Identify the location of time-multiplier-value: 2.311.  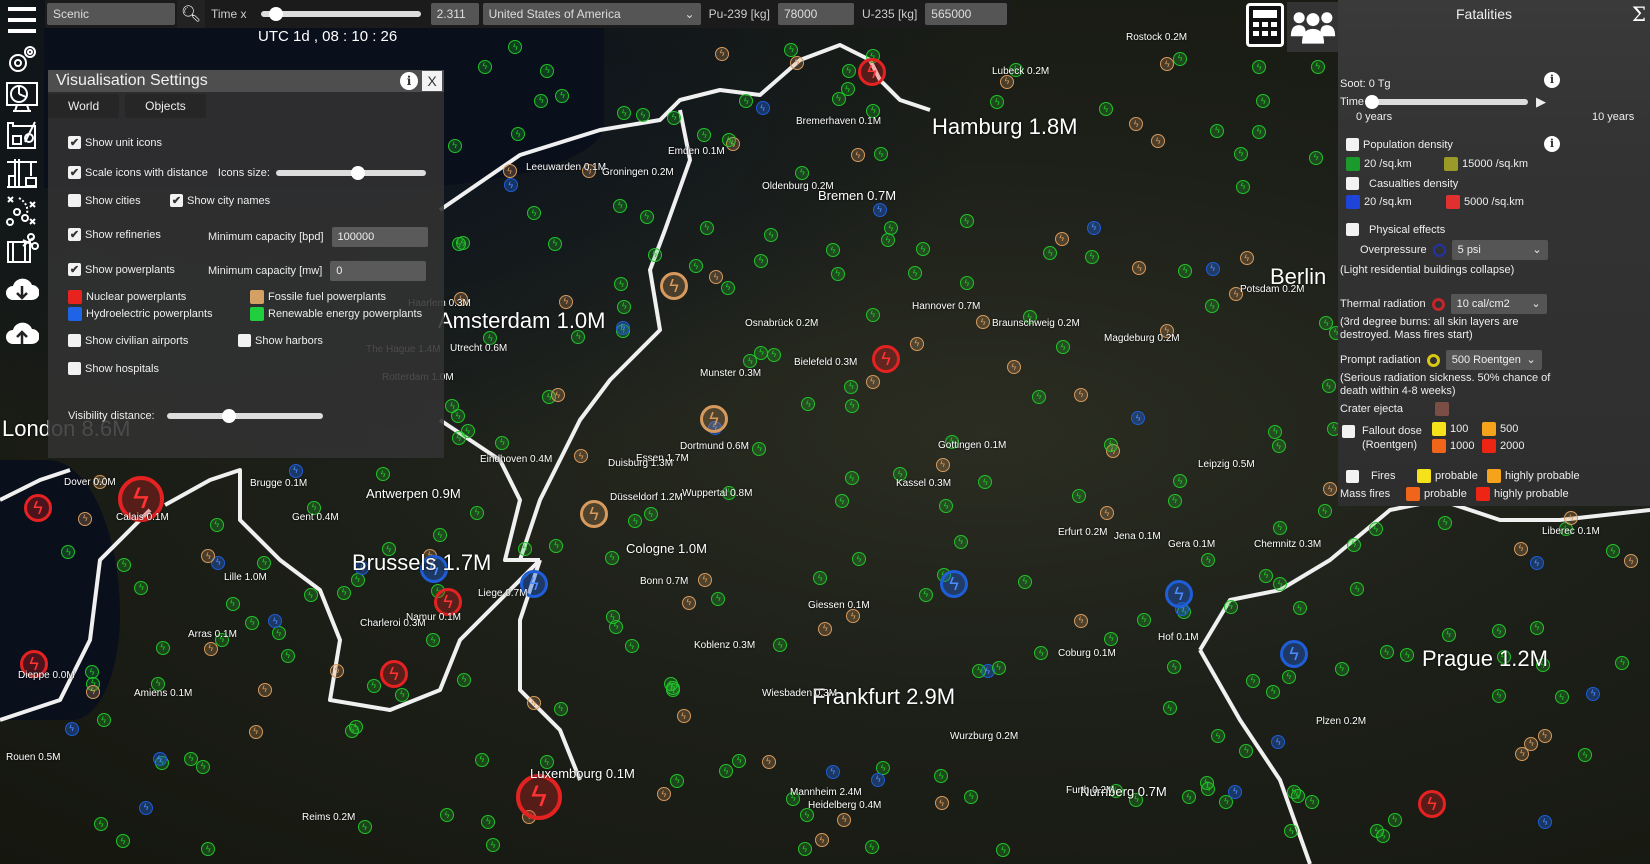
(454, 14).